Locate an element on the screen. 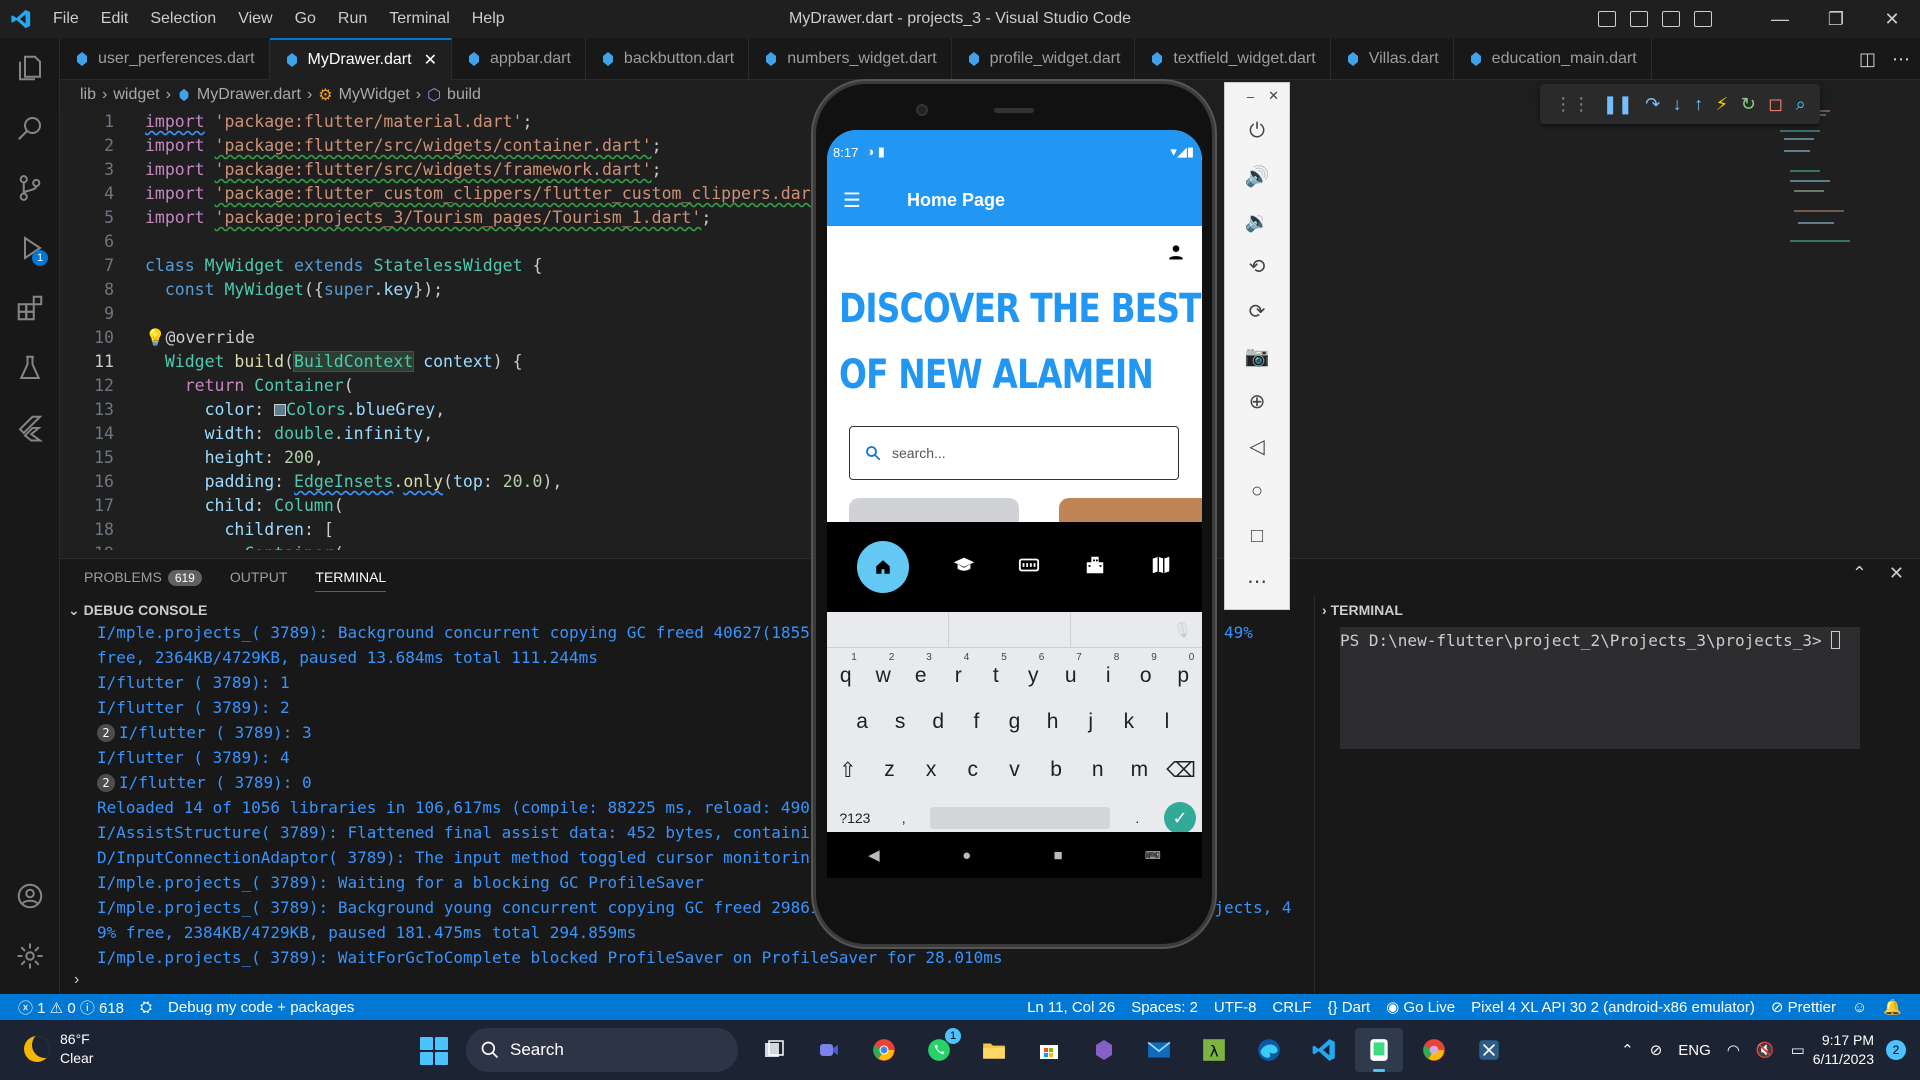  task-view-icon is located at coordinates (774, 1050).